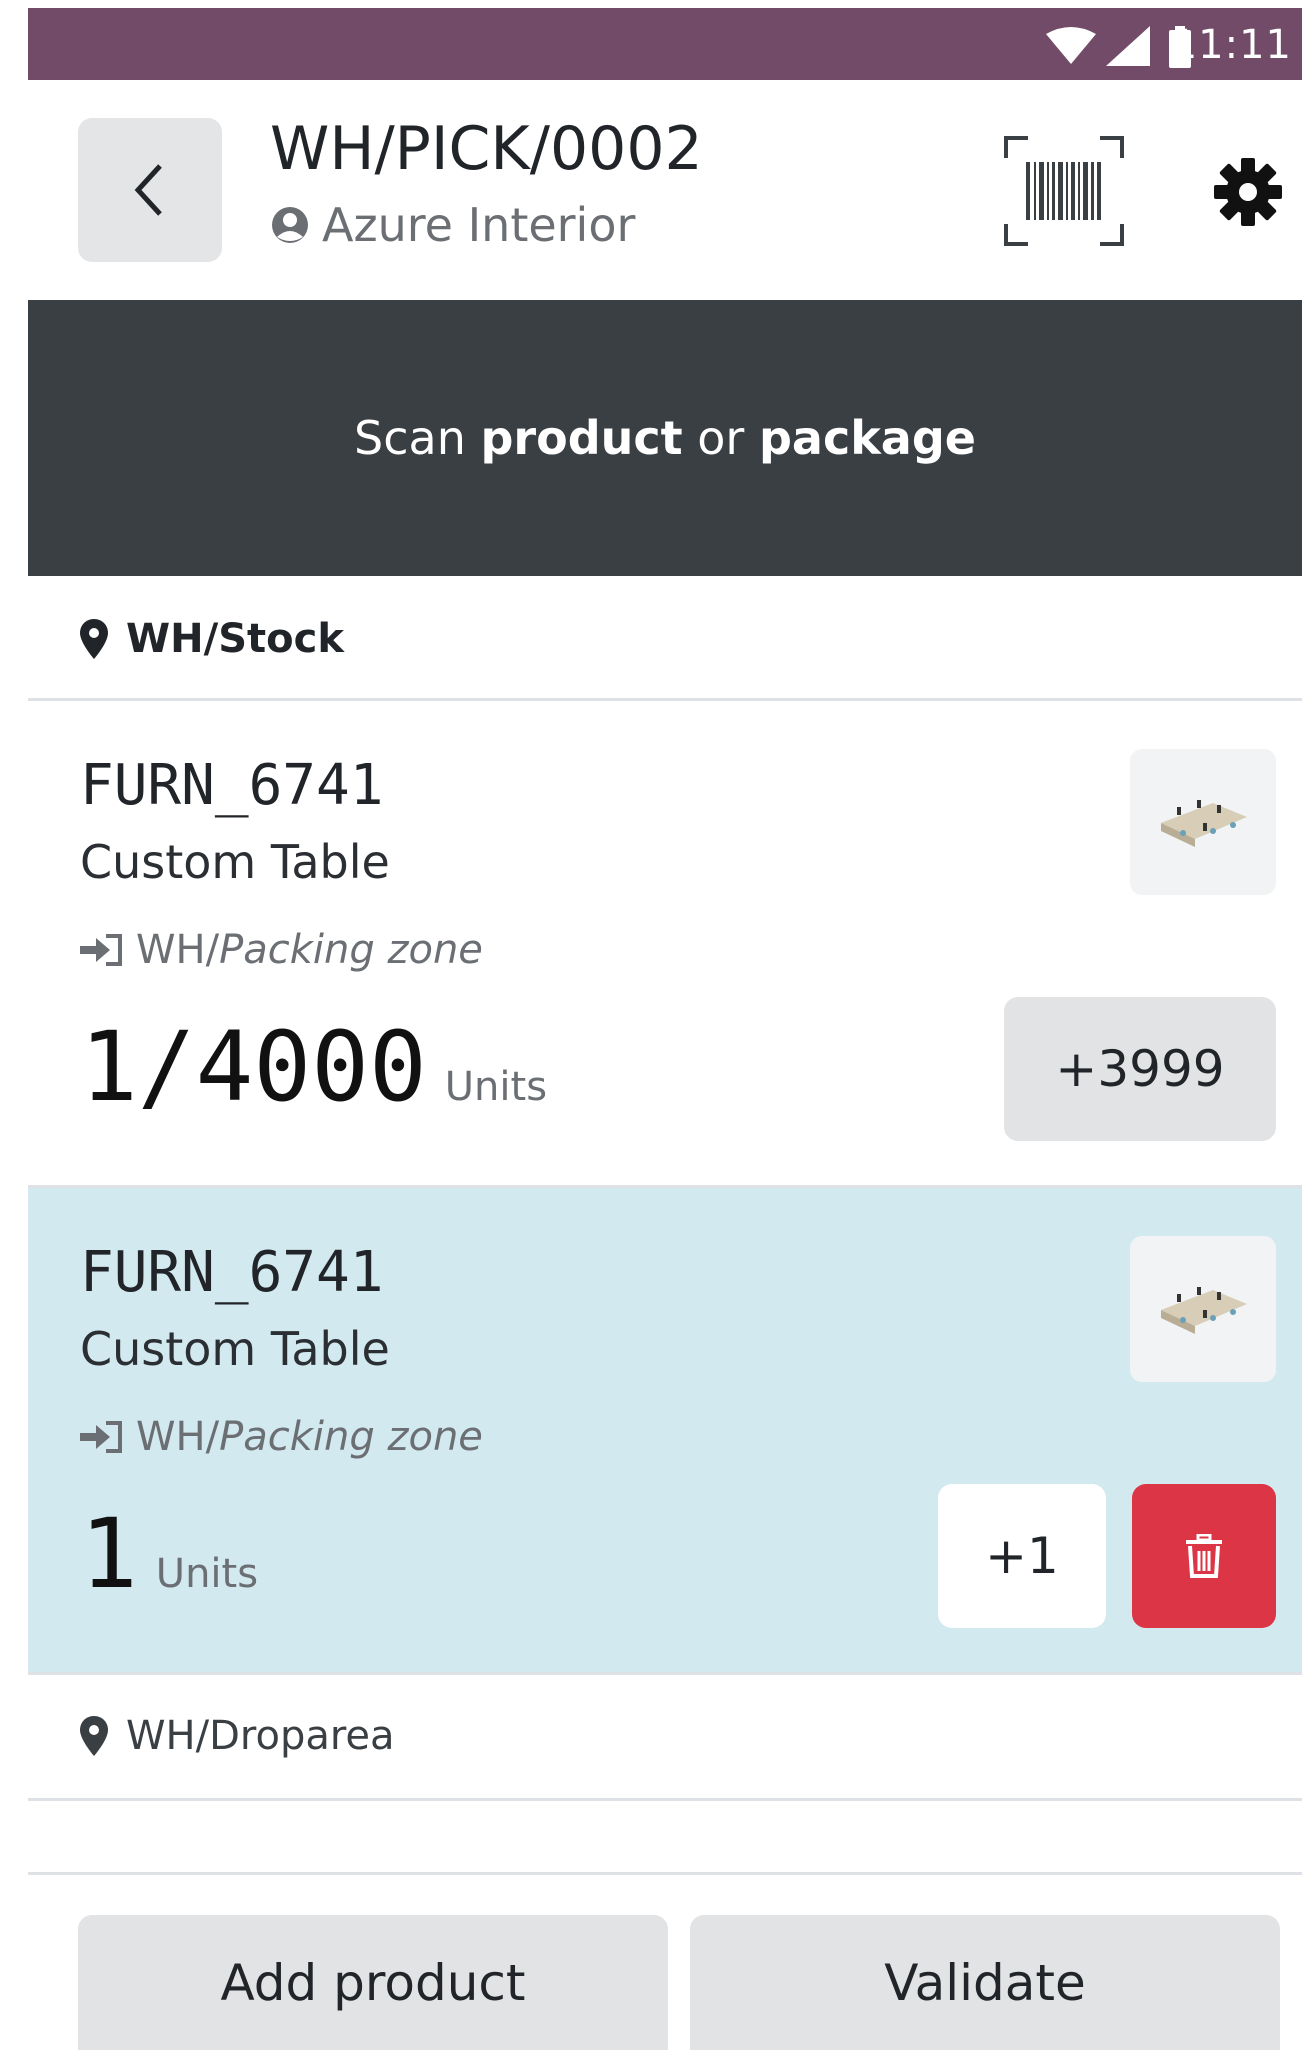 Image resolution: width=1302 pixels, height=2050 pixels. Describe the element at coordinates (665, 44) in the screenshot. I see `status-bar: 11:11` at that location.